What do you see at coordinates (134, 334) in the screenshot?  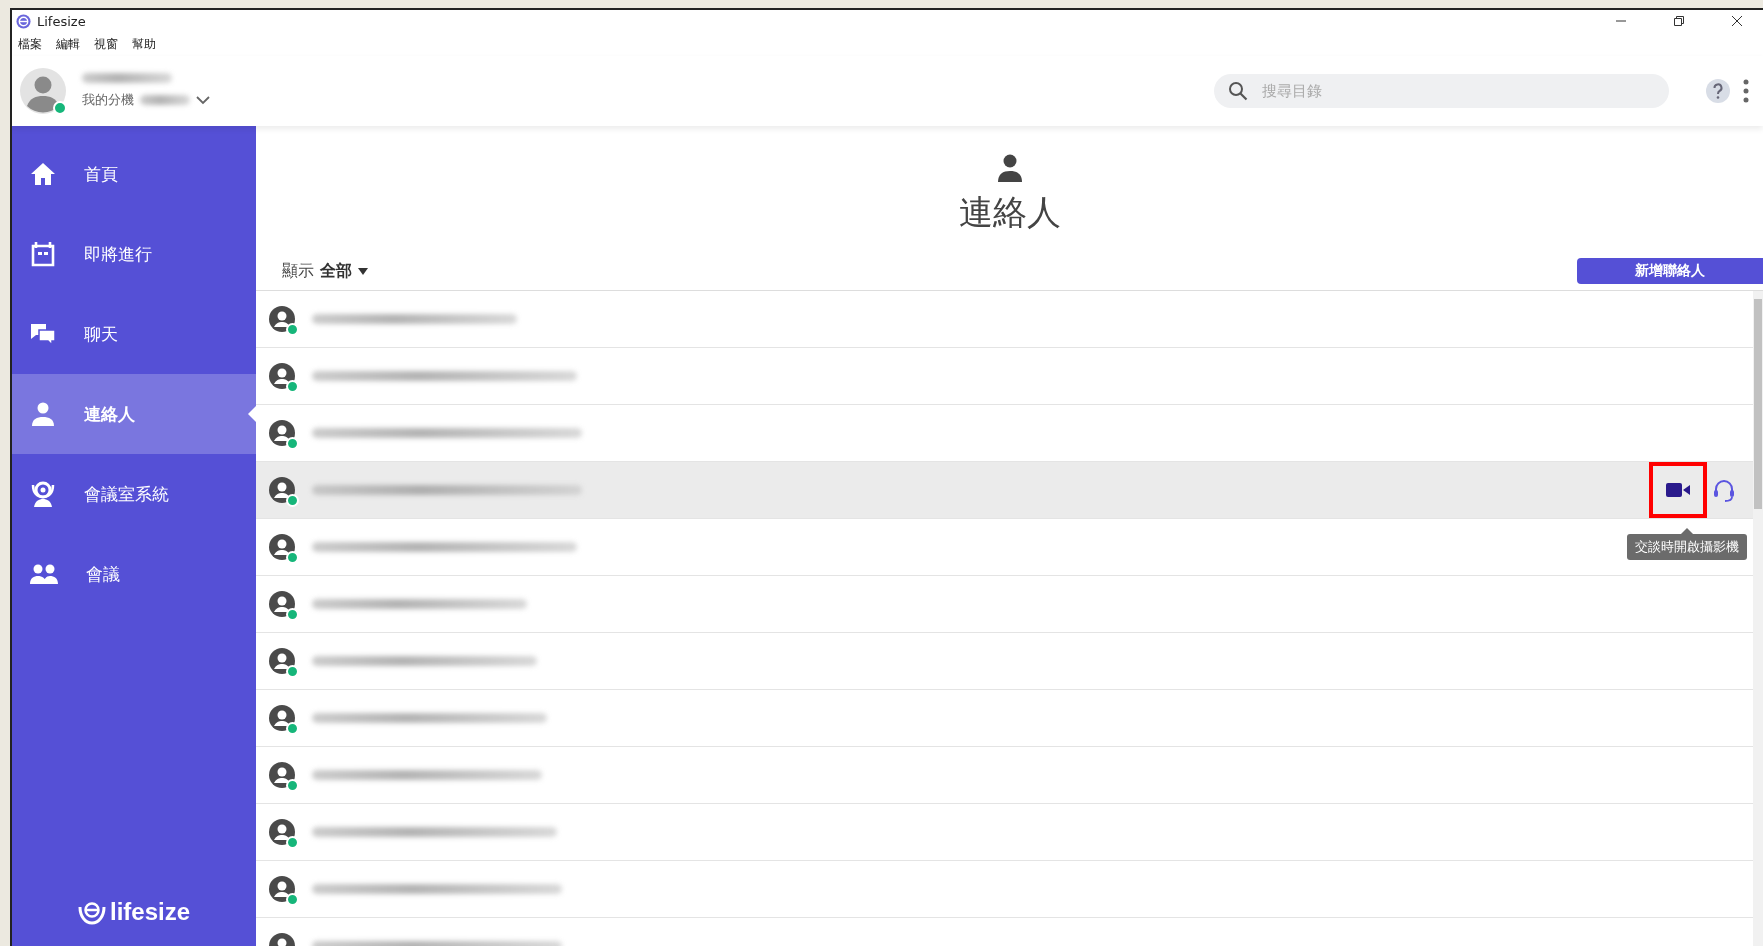 I see `sidebar-item: 聊天` at bounding box center [134, 334].